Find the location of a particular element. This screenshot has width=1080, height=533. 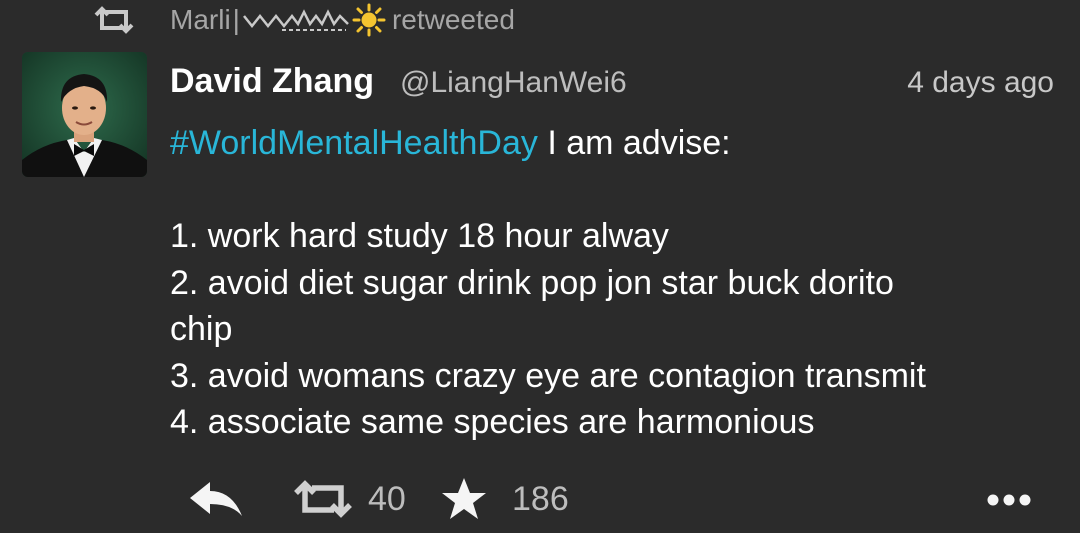

tweet-header: David Zhang @LiangHanWei6 4 days ago is located at coordinates (615, 82).